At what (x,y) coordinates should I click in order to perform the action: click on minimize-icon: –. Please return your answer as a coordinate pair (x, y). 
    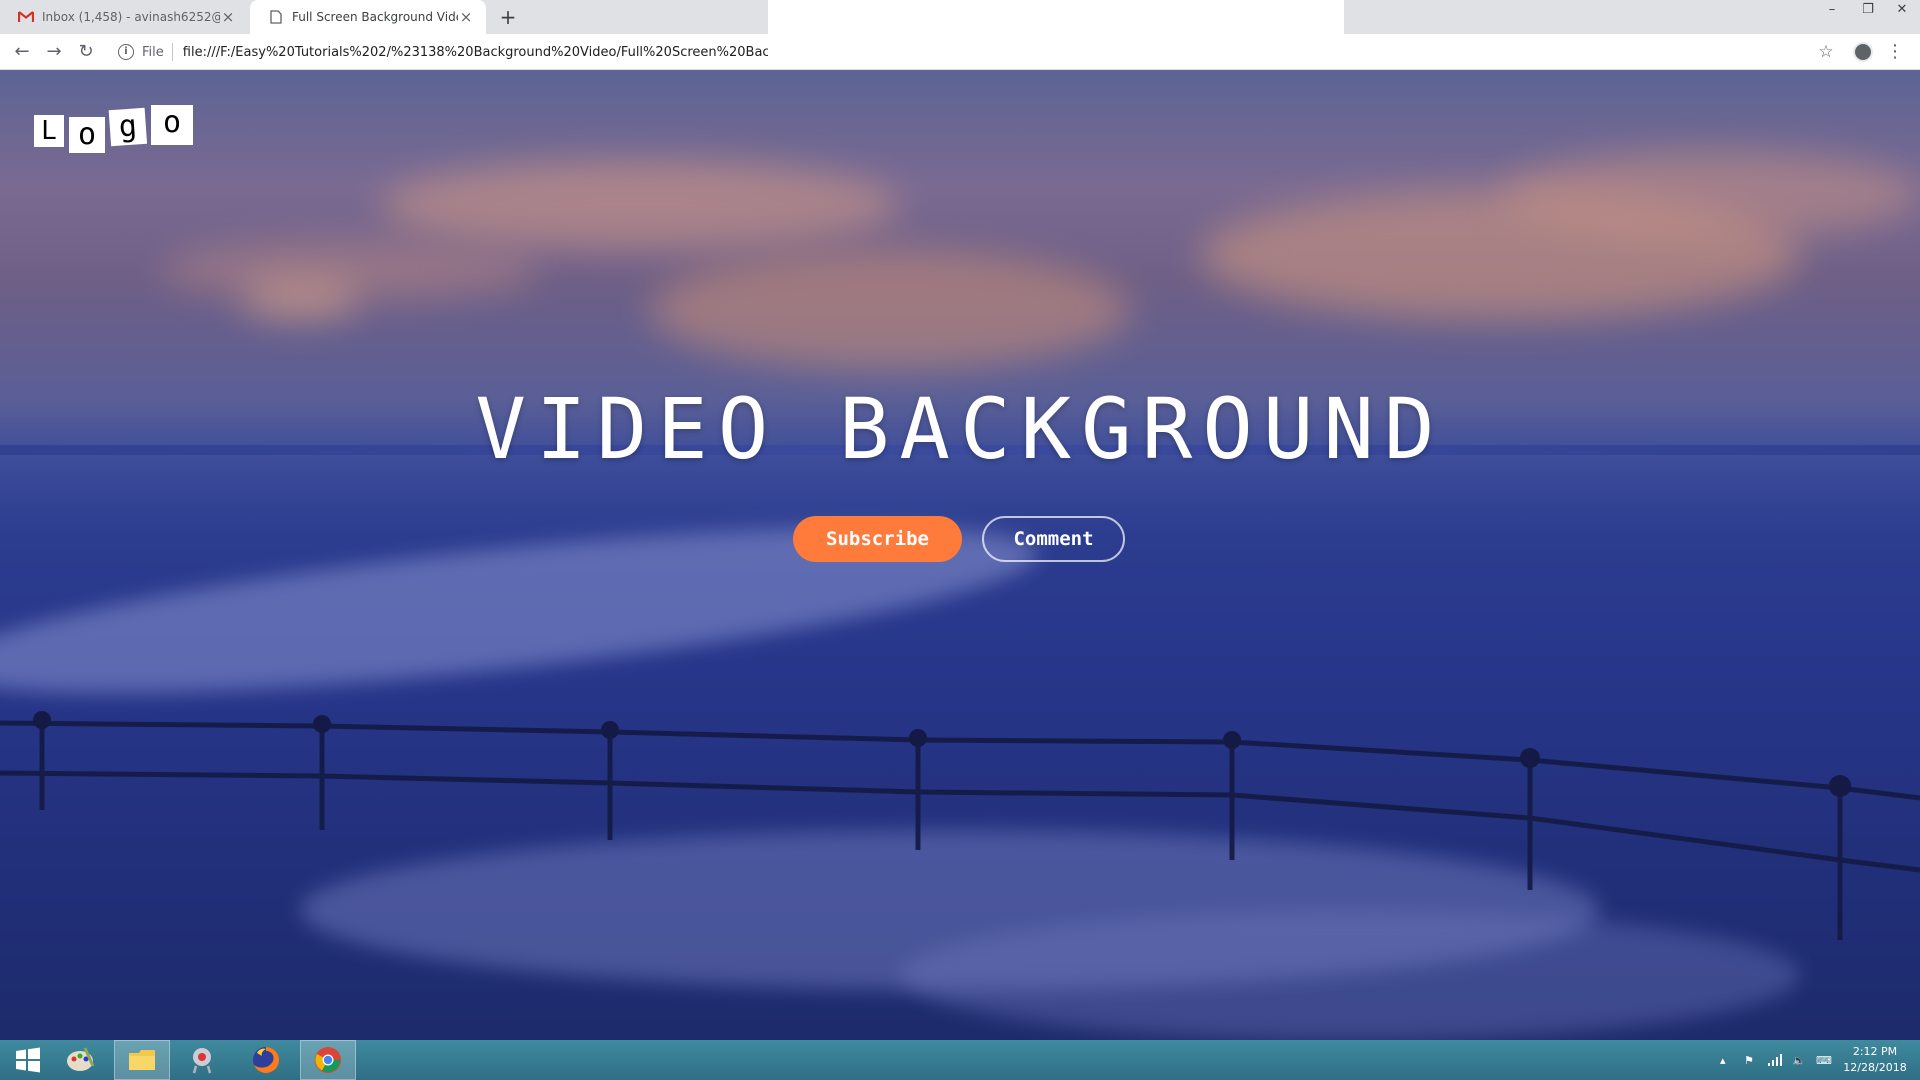
    Looking at the image, I should click on (1832, 10).